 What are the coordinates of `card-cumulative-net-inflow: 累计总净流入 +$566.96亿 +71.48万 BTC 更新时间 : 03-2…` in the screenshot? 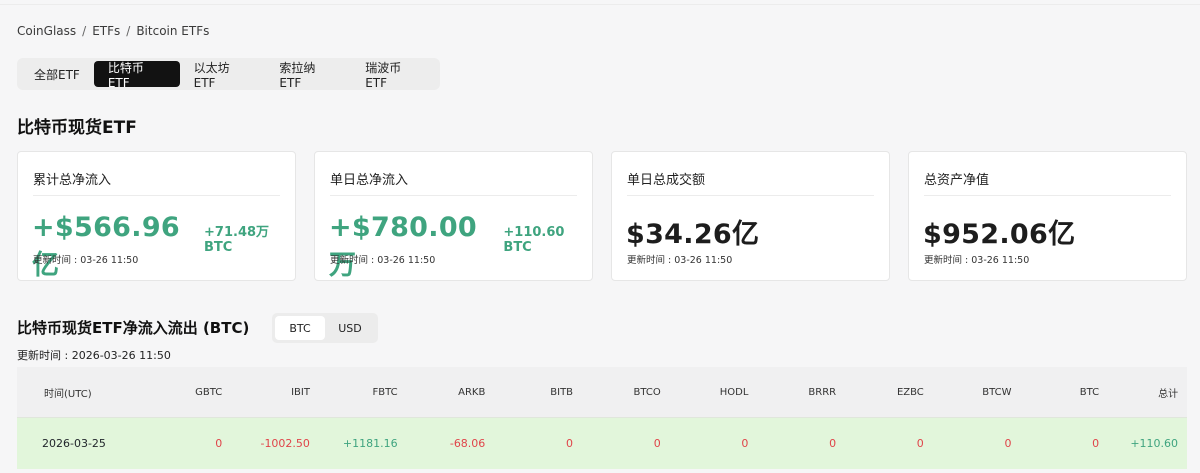 It's located at (156, 216).